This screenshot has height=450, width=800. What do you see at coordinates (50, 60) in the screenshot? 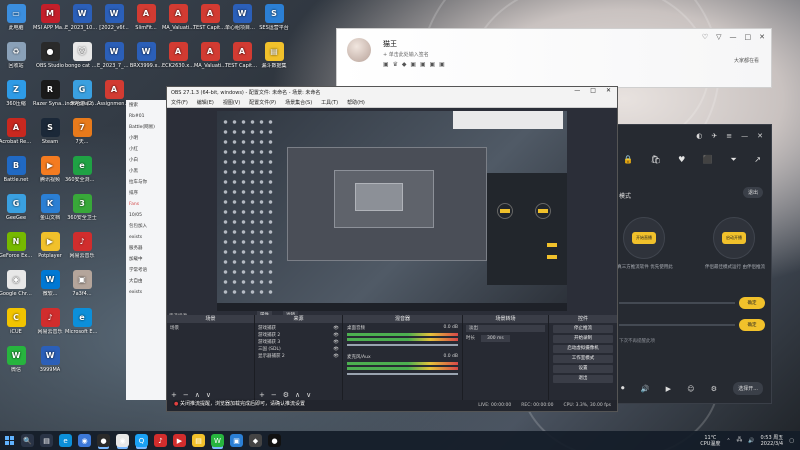
I see `desktop-icon: ● OBS Studio` at bounding box center [50, 60].